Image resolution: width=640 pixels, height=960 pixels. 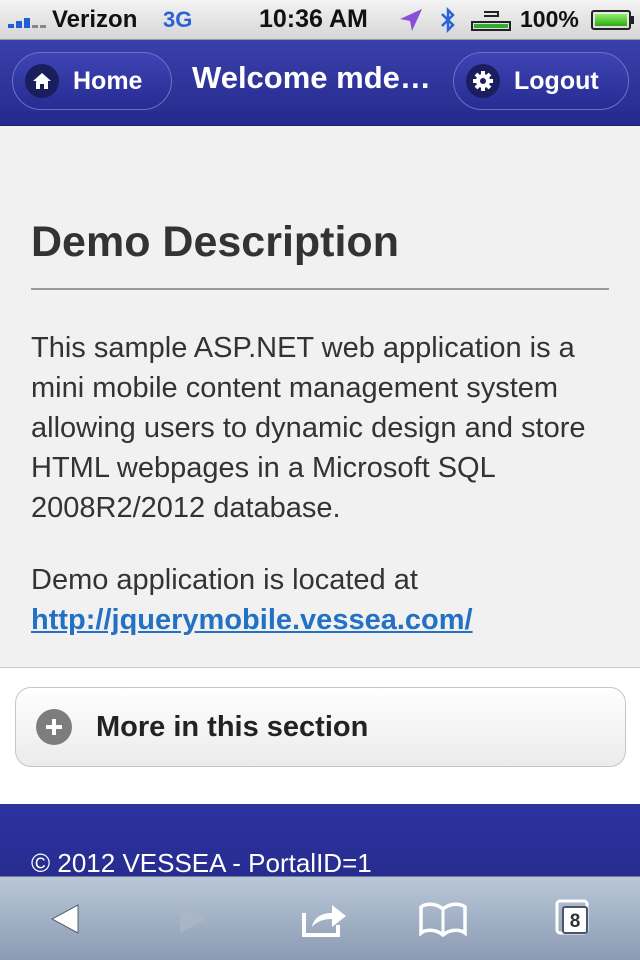 What do you see at coordinates (483, 81) in the screenshot?
I see `gear-icon` at bounding box center [483, 81].